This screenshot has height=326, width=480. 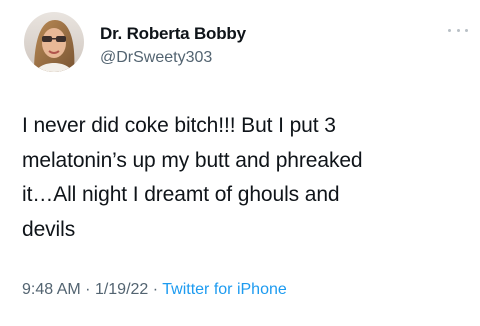 I want to click on author-handle: @DrSweety303, so click(x=156, y=58).